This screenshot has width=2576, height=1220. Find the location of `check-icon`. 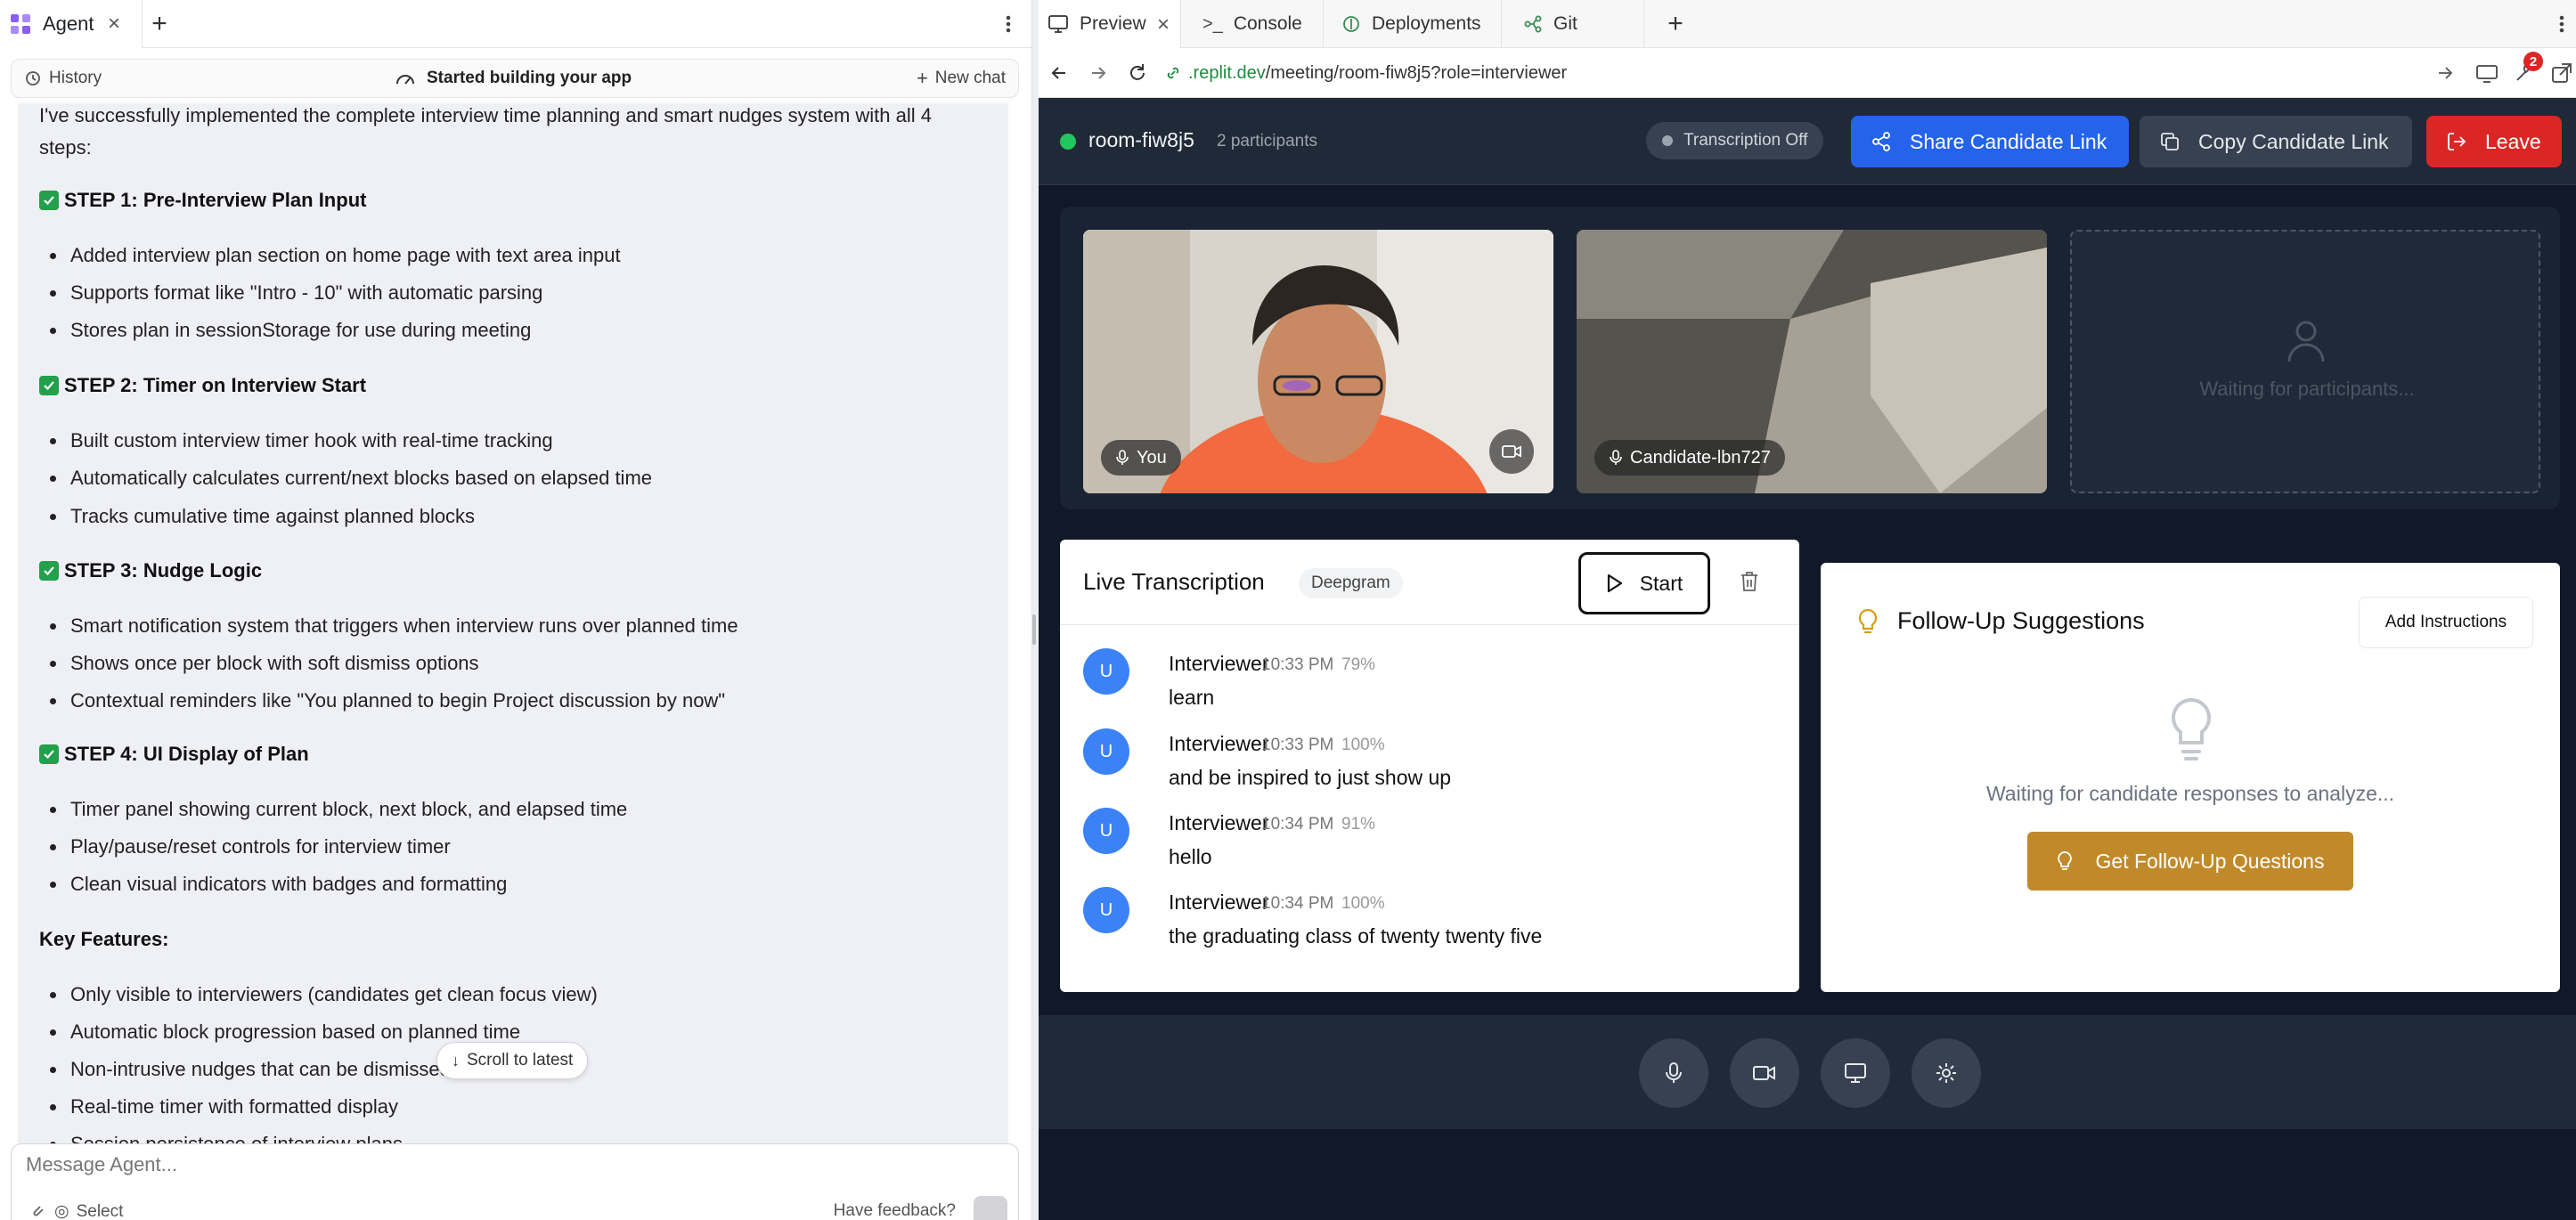

check-icon is located at coordinates (49, 754).